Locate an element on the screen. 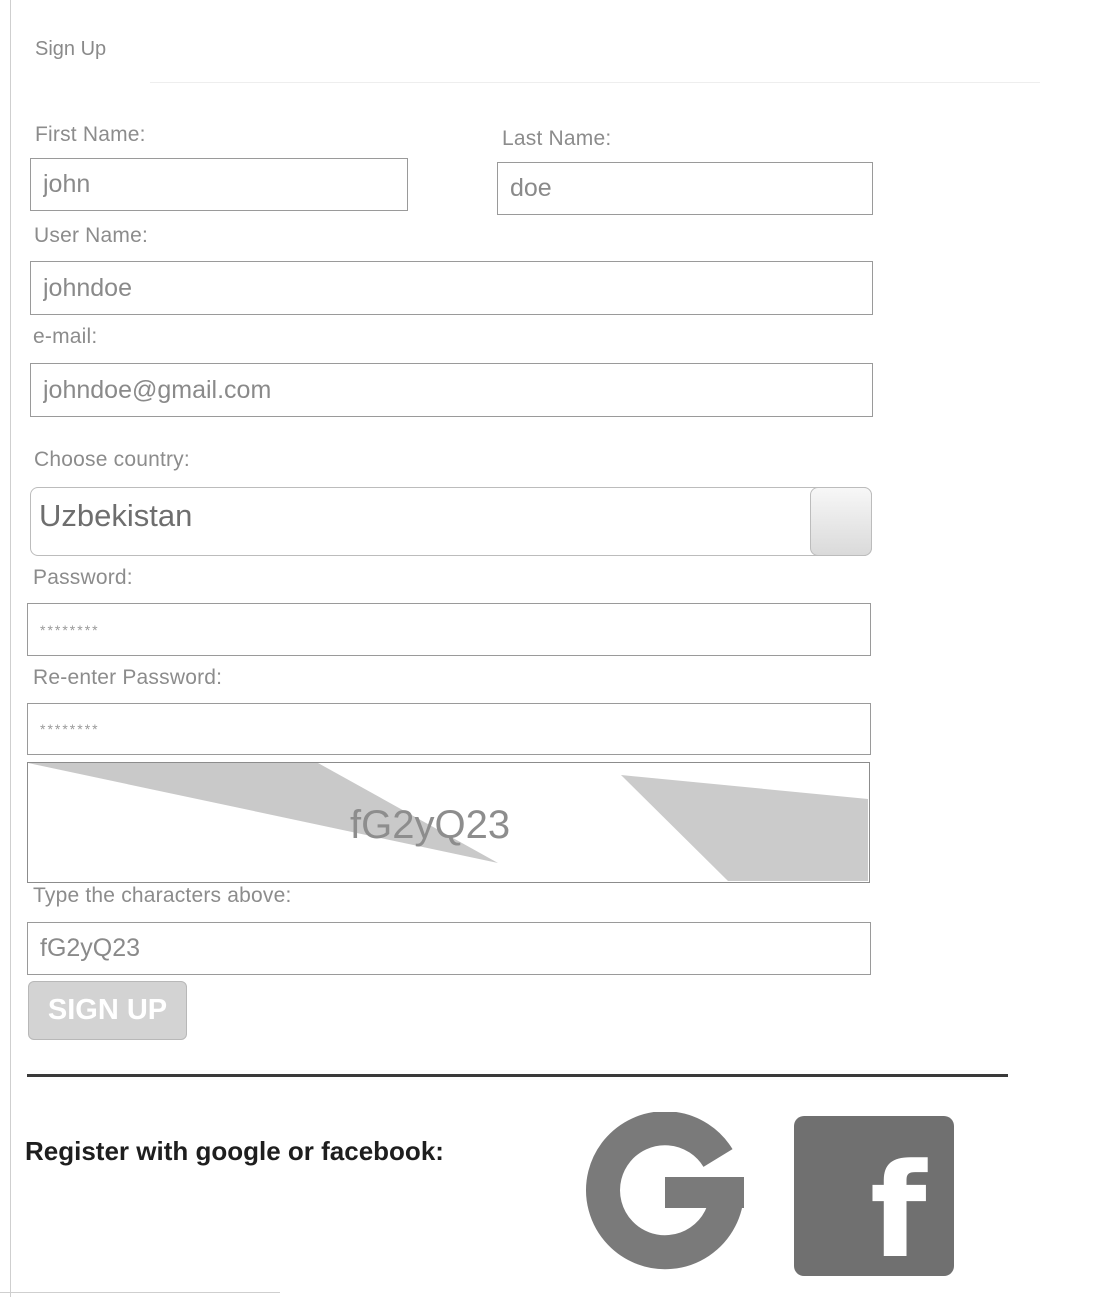 This screenshot has height=1297, width=1120. username-input is located at coordinates (451, 288).